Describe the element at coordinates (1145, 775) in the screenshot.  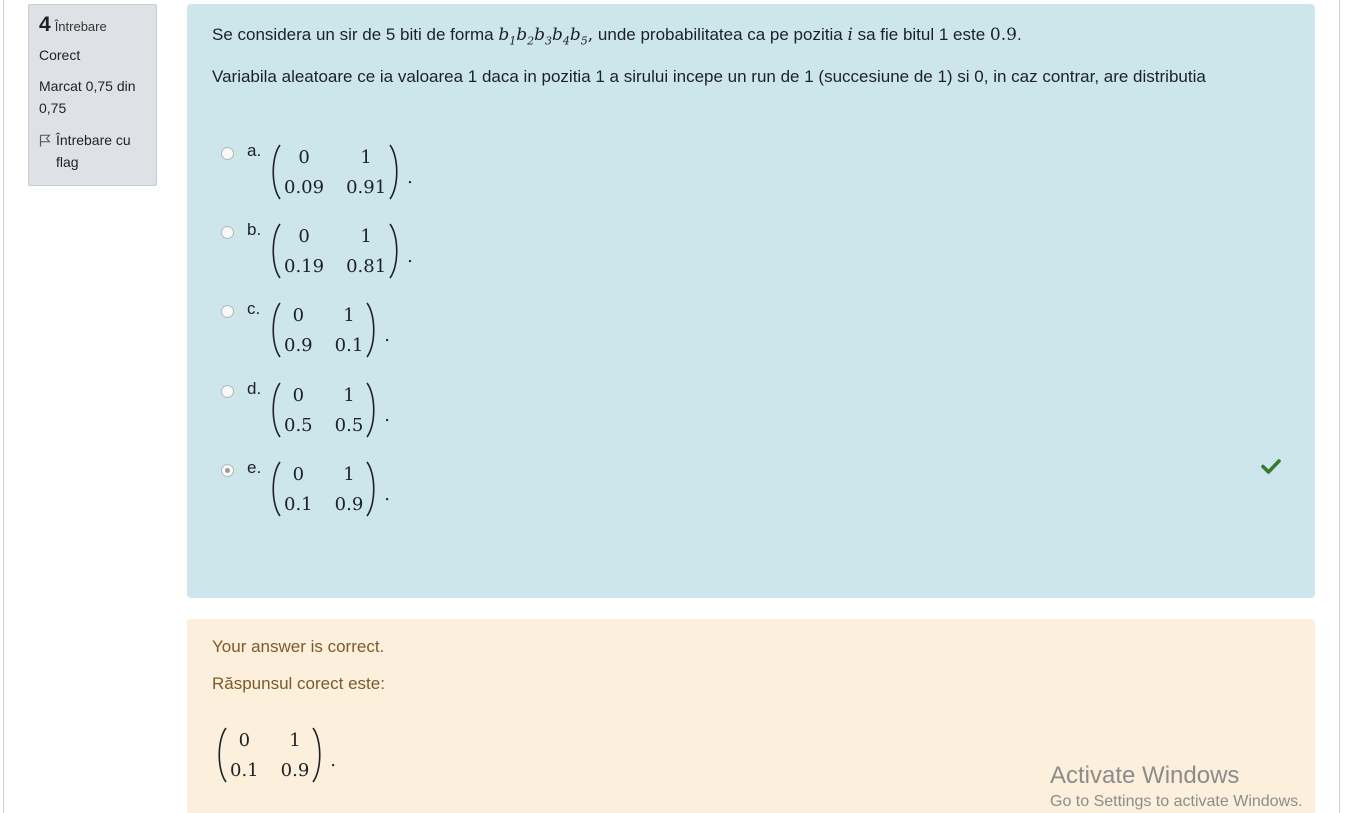
I see `watermark-title: Activate Windows` at that location.